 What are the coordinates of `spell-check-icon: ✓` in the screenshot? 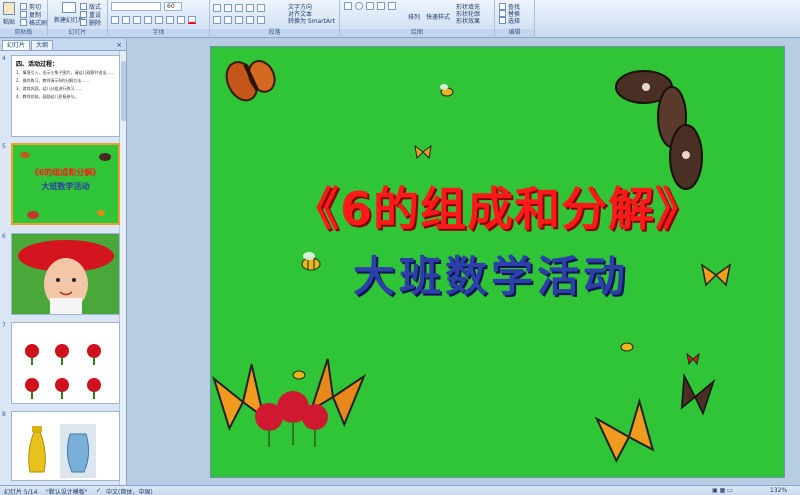 It's located at (98, 490).